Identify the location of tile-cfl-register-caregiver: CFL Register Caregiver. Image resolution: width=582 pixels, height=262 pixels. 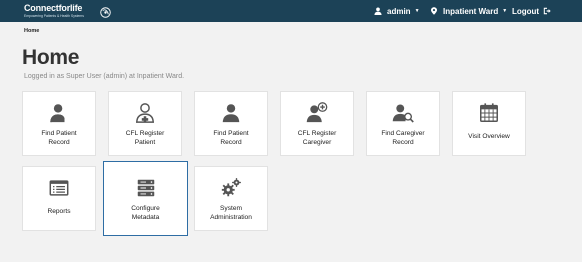
(317, 123).